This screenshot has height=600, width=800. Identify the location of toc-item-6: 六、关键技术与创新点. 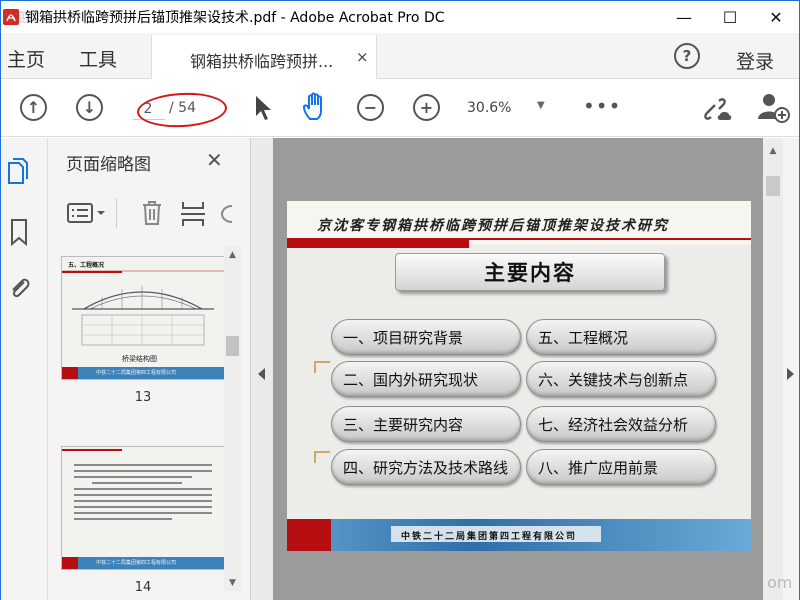
(621, 379).